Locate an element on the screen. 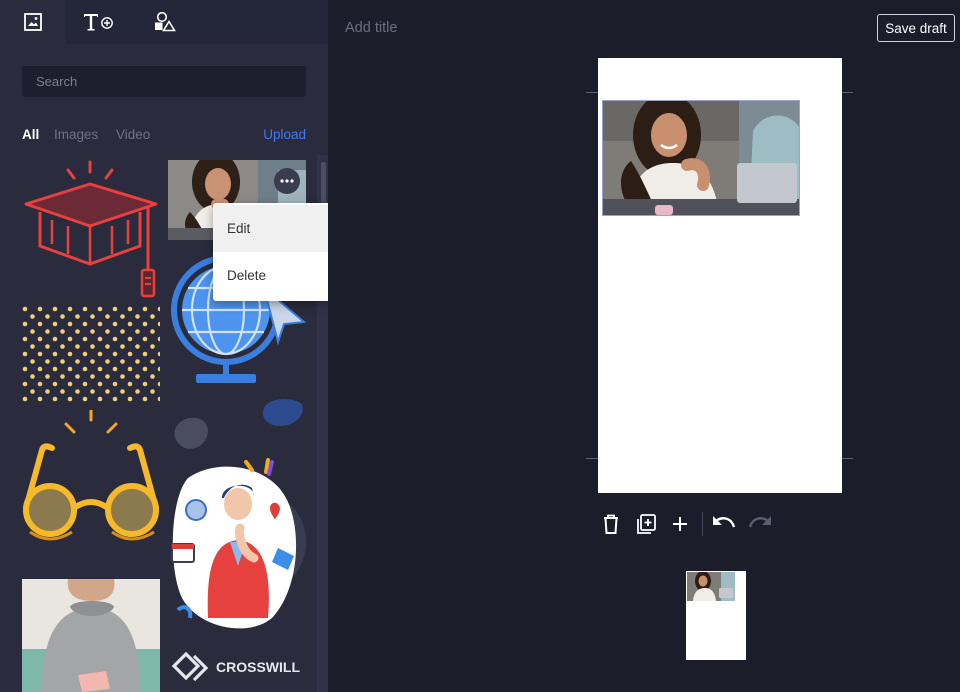  search-input is located at coordinates (164, 81).